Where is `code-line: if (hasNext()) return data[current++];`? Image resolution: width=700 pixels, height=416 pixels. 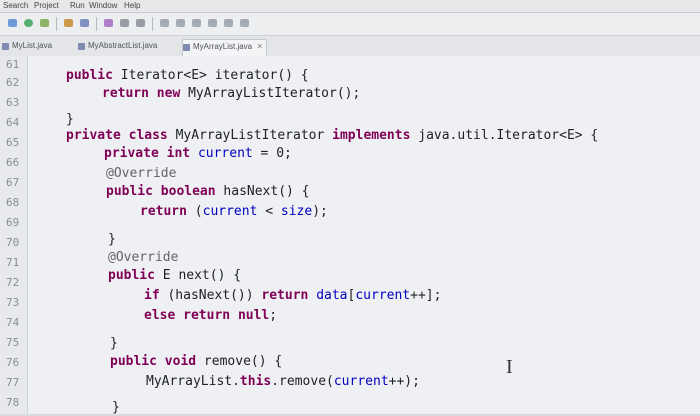
code-line: if (hasNext()) return data[current++]; is located at coordinates (292, 296).